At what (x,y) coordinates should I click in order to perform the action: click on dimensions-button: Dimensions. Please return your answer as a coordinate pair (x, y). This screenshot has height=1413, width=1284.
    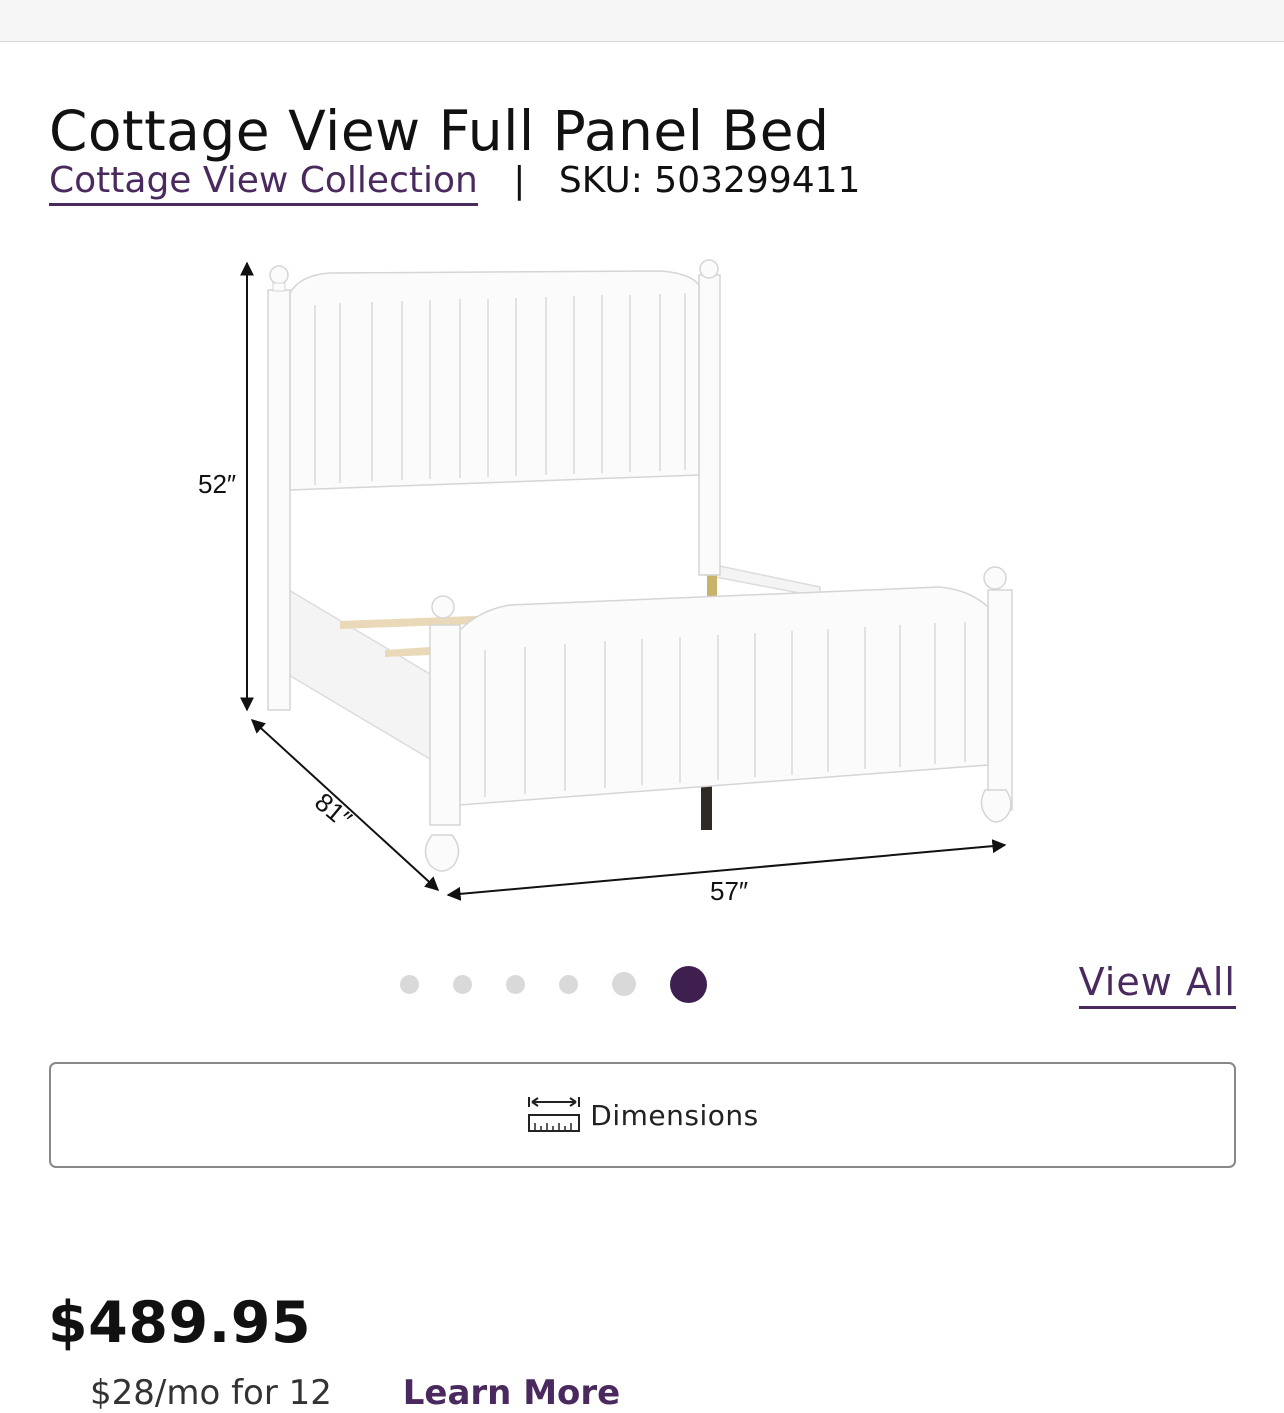
    Looking at the image, I should click on (642, 1115).